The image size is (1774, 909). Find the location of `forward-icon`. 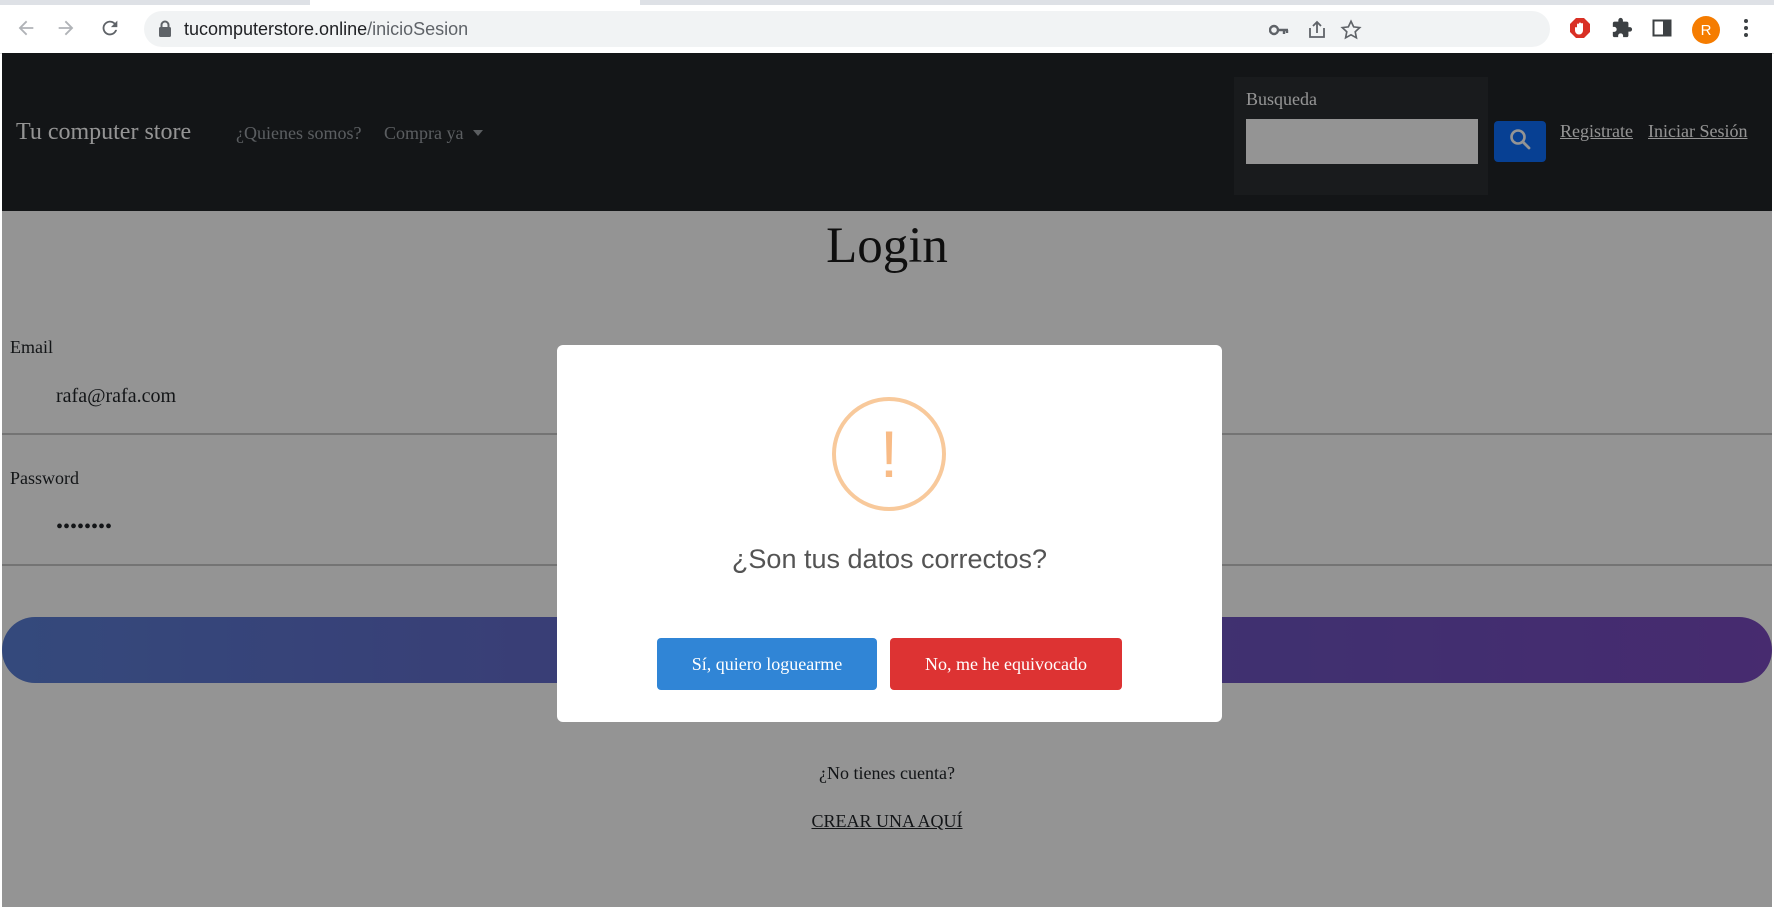

forward-icon is located at coordinates (66, 28).